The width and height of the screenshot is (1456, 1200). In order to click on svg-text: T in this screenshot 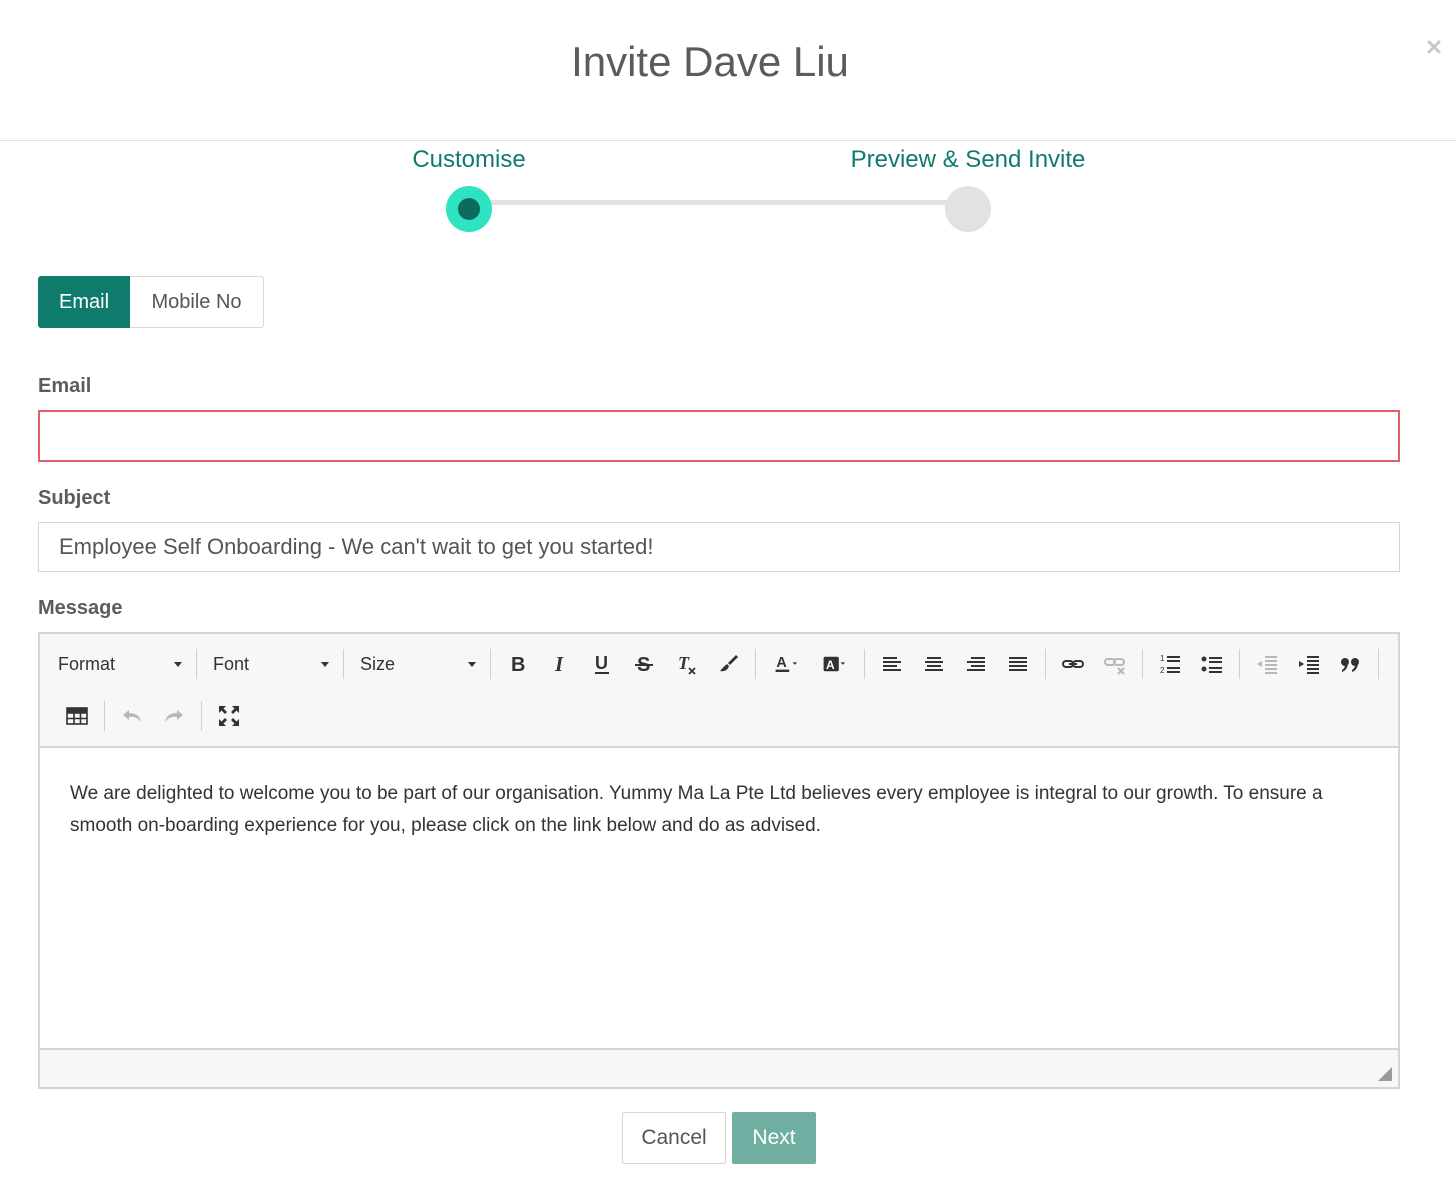, I will do `click(684, 663)`.